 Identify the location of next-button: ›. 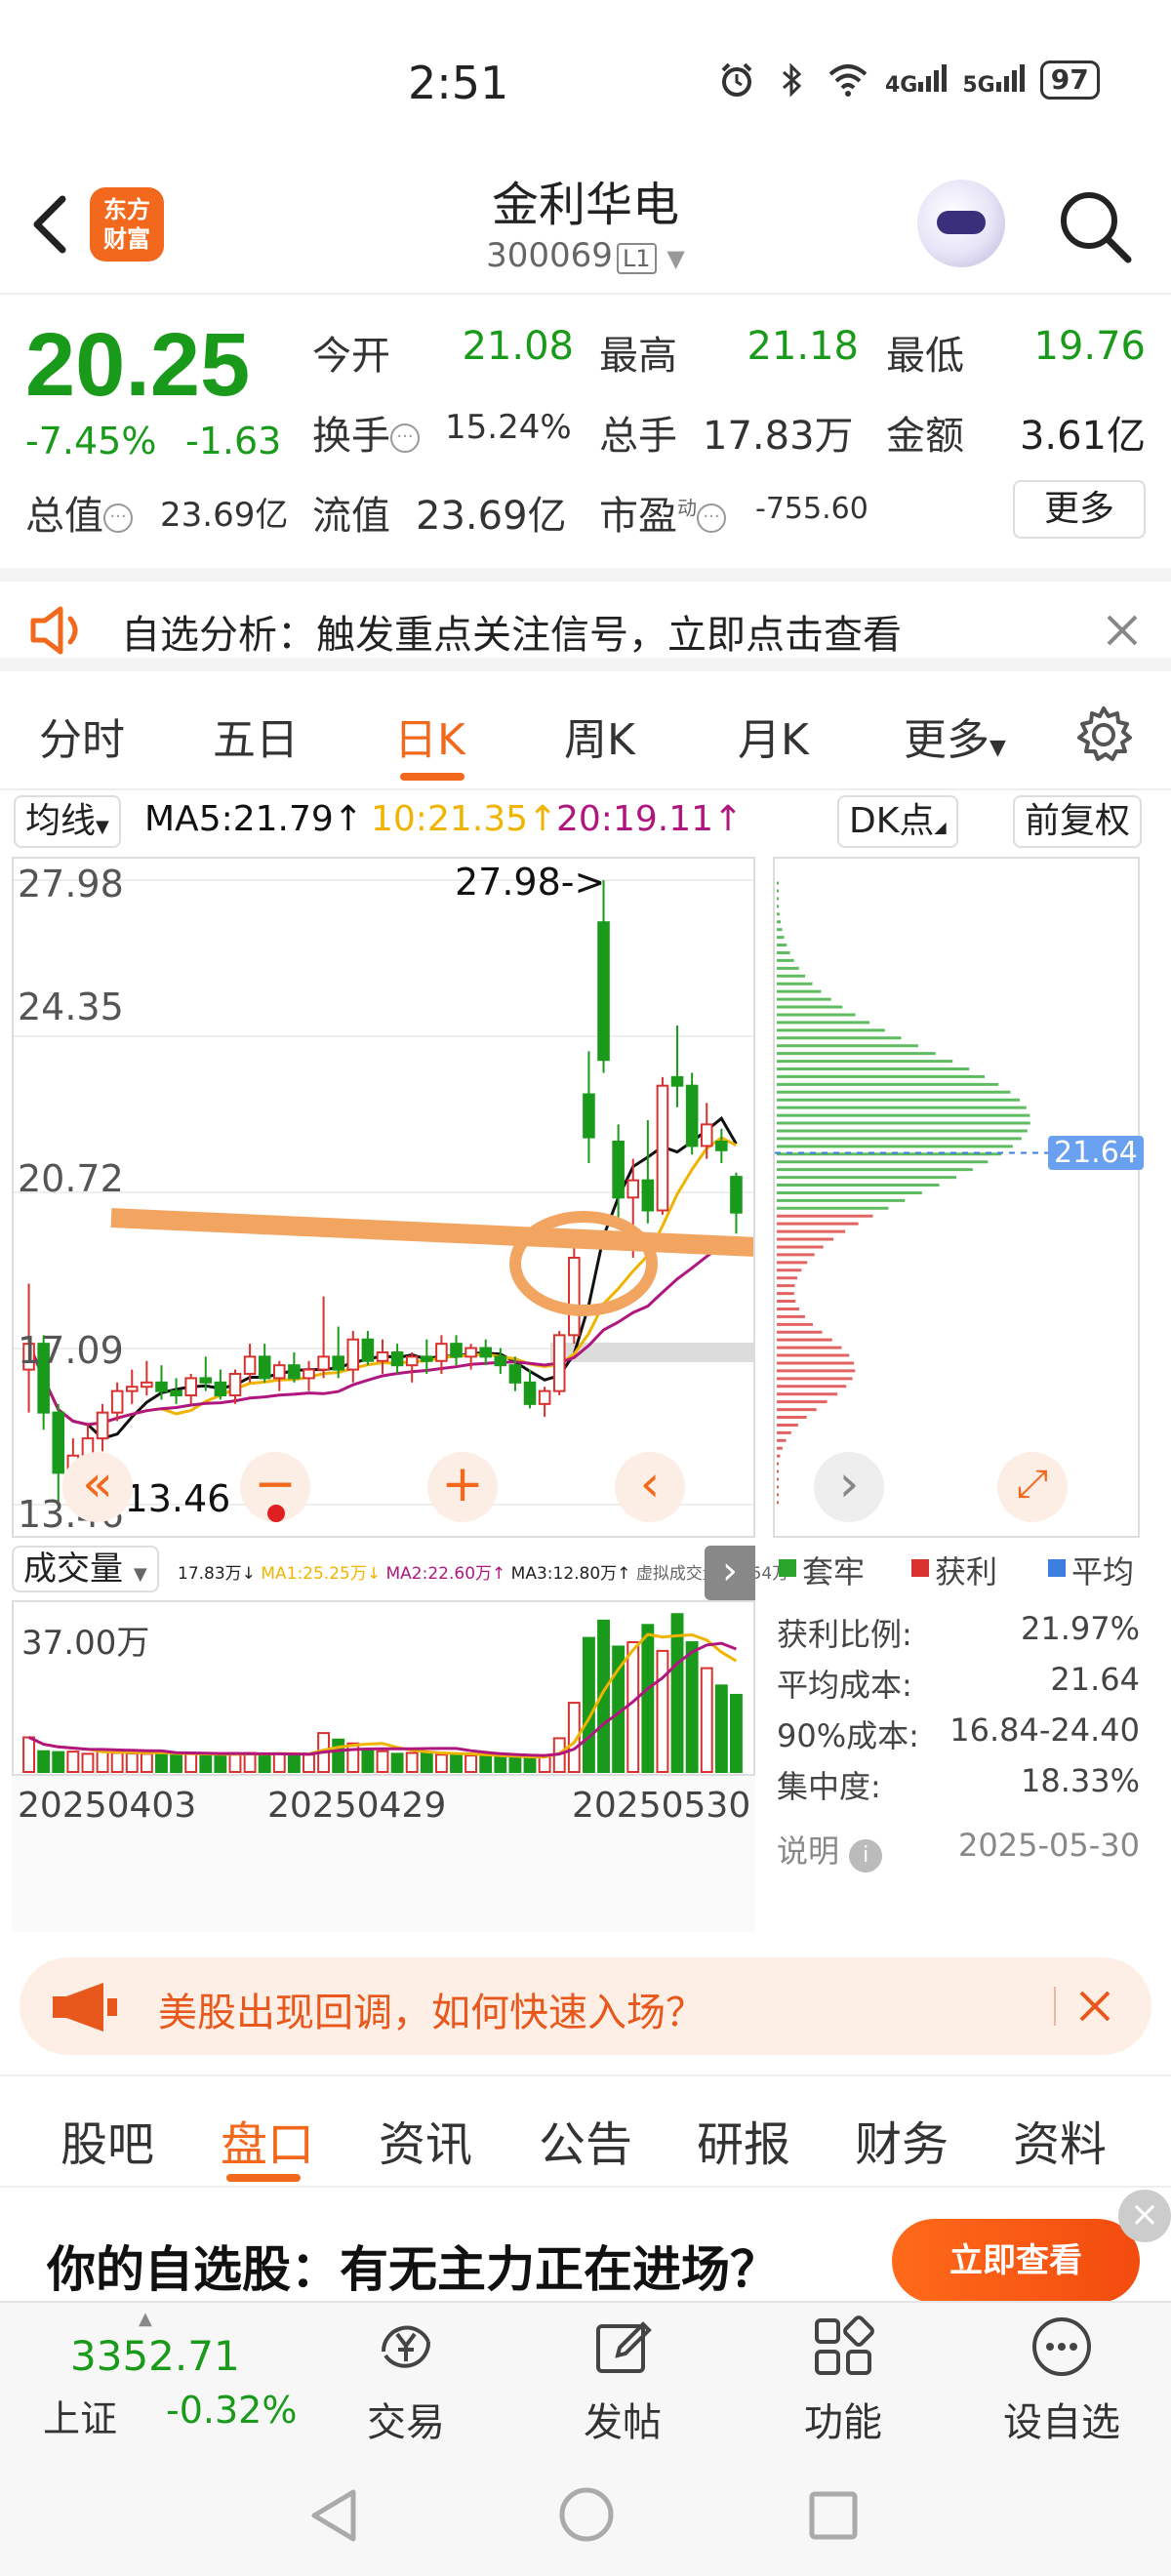
(849, 1487).